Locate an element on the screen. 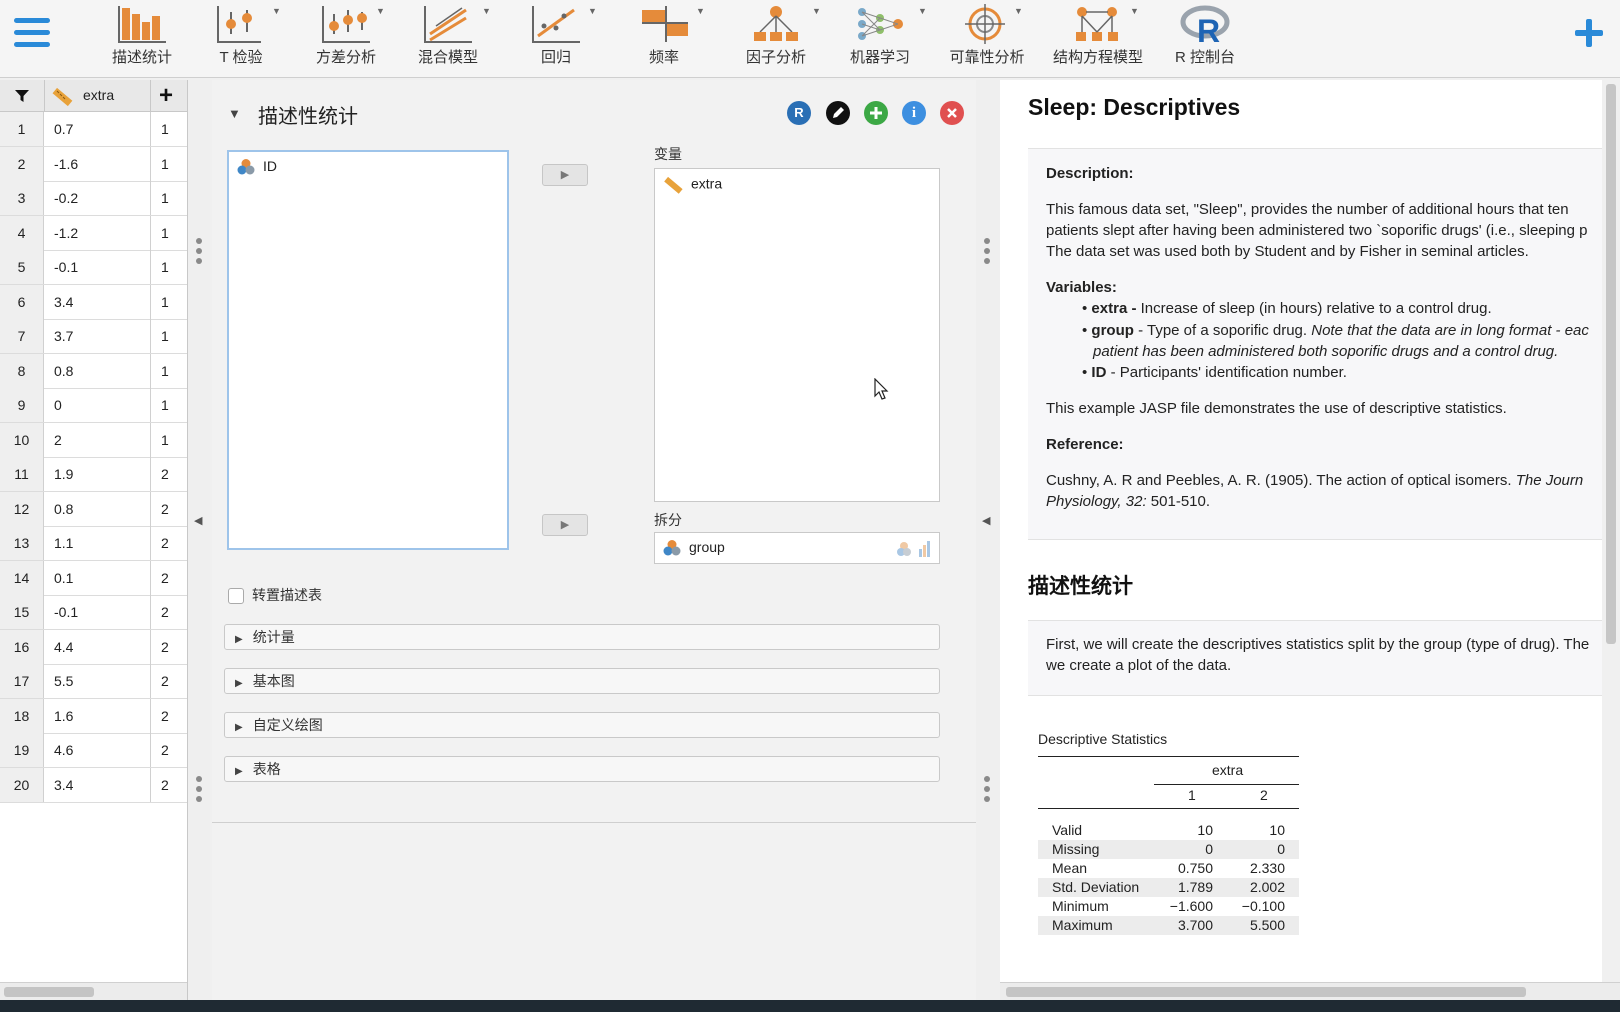 Image resolution: width=1620 pixels, height=1012 pixels. cell-extra: -0.2 is located at coordinates (66, 198).